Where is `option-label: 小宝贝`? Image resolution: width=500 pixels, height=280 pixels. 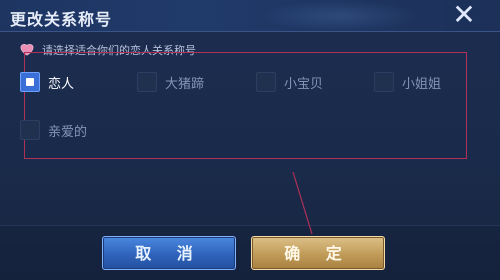 option-label: 小宝贝 is located at coordinates (304, 84).